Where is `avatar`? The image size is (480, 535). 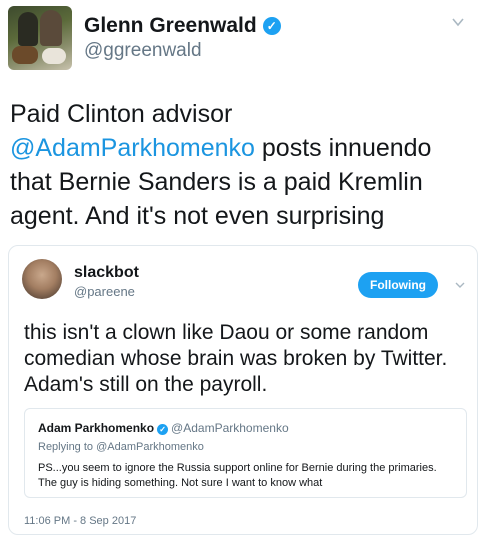
avatar is located at coordinates (40, 38).